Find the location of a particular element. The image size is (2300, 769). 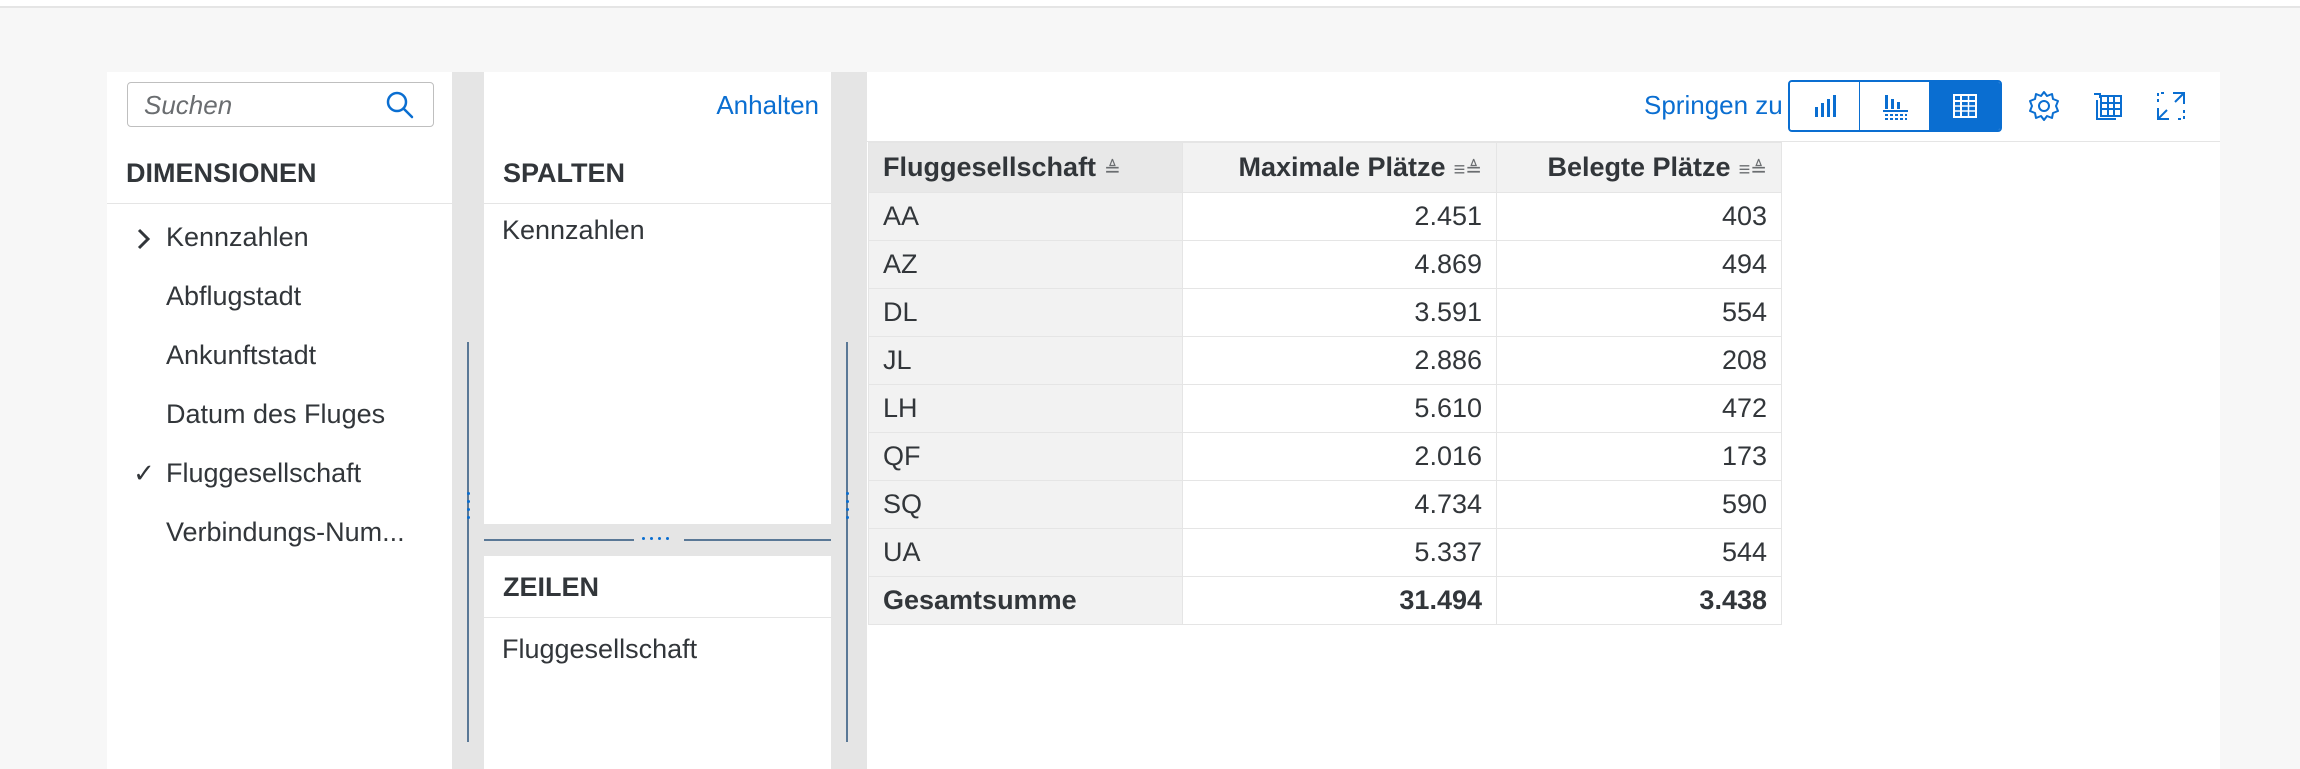

chart-table-view-button is located at coordinates (1895, 106).